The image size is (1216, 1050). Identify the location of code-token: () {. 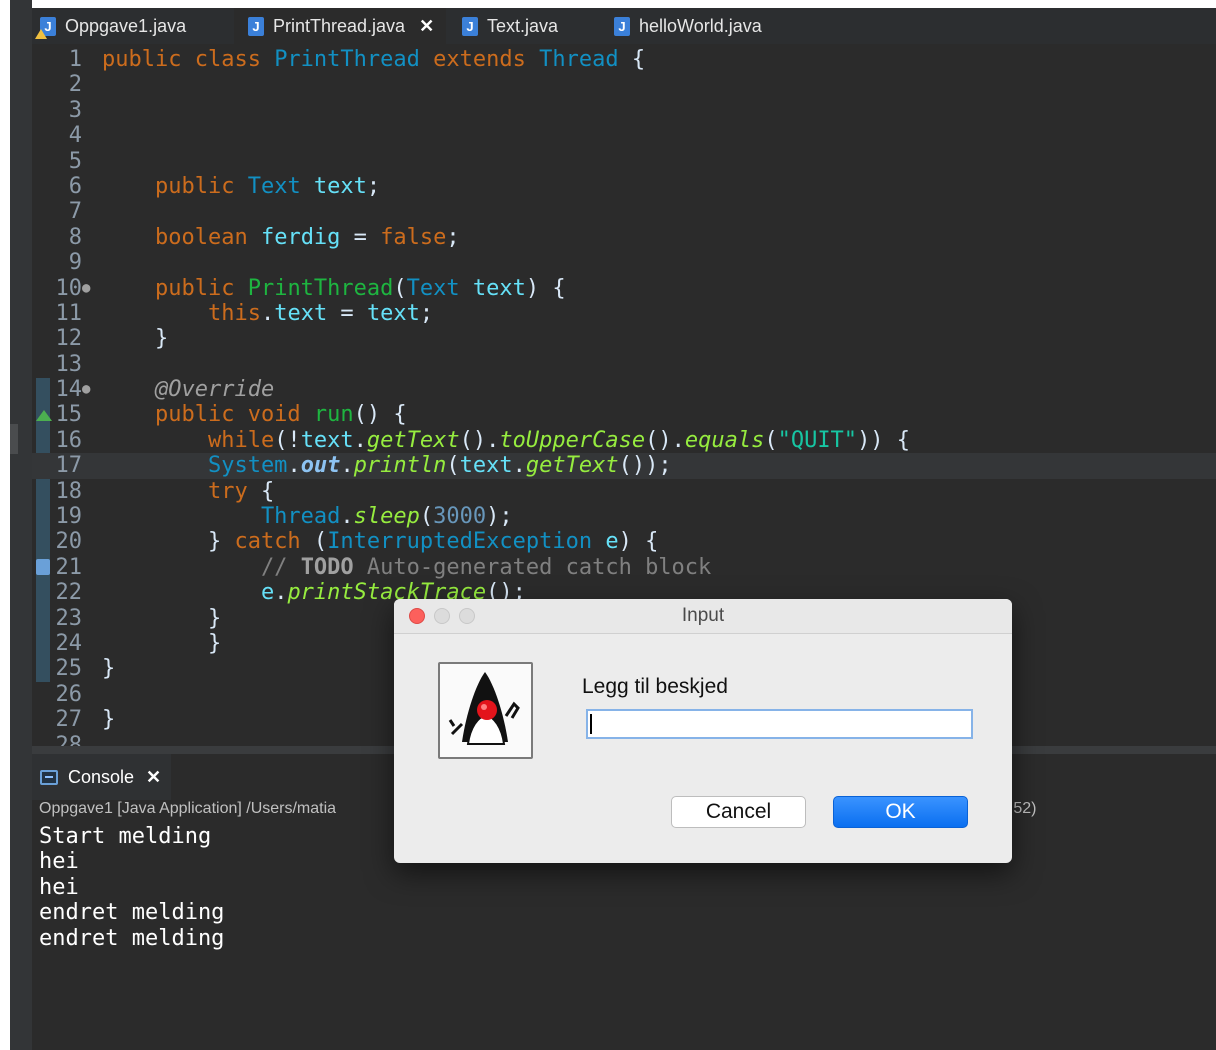
(380, 415).